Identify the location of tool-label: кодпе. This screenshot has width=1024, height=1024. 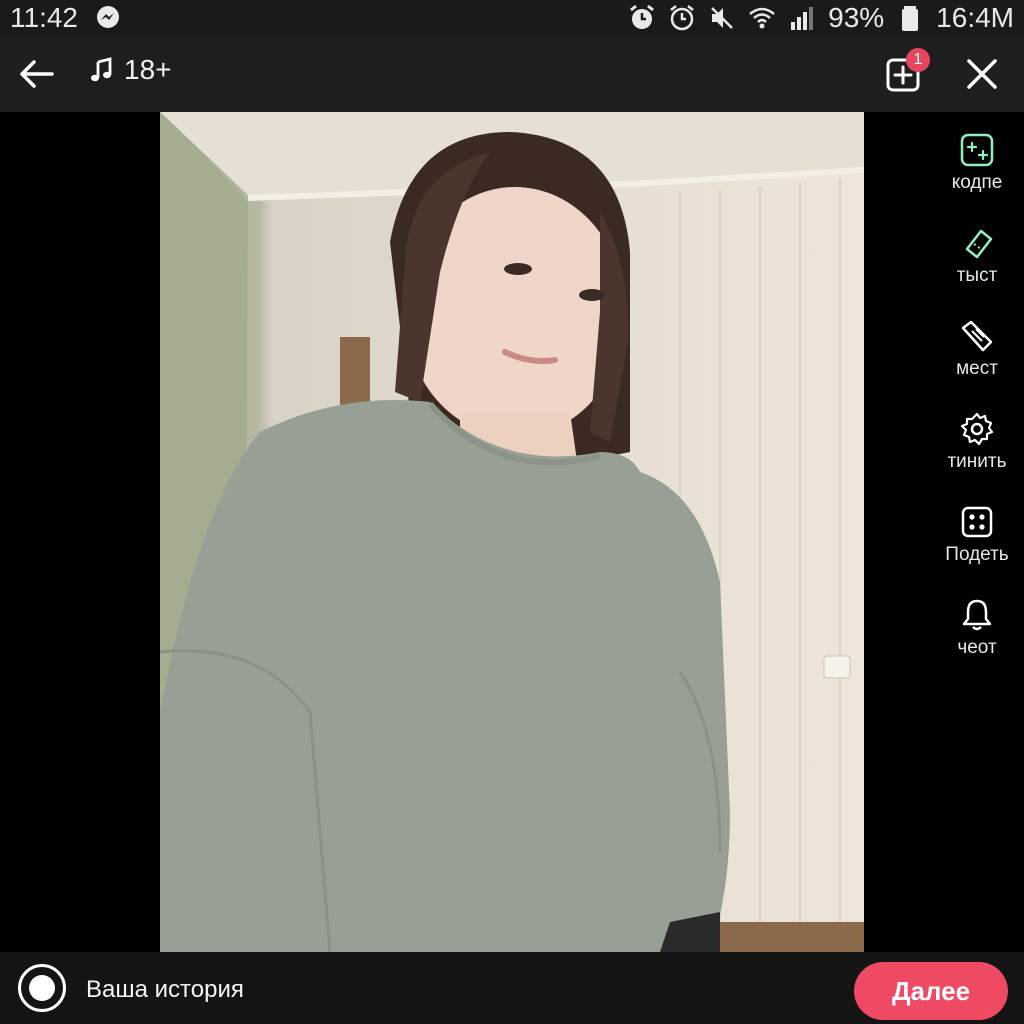
(977, 182).